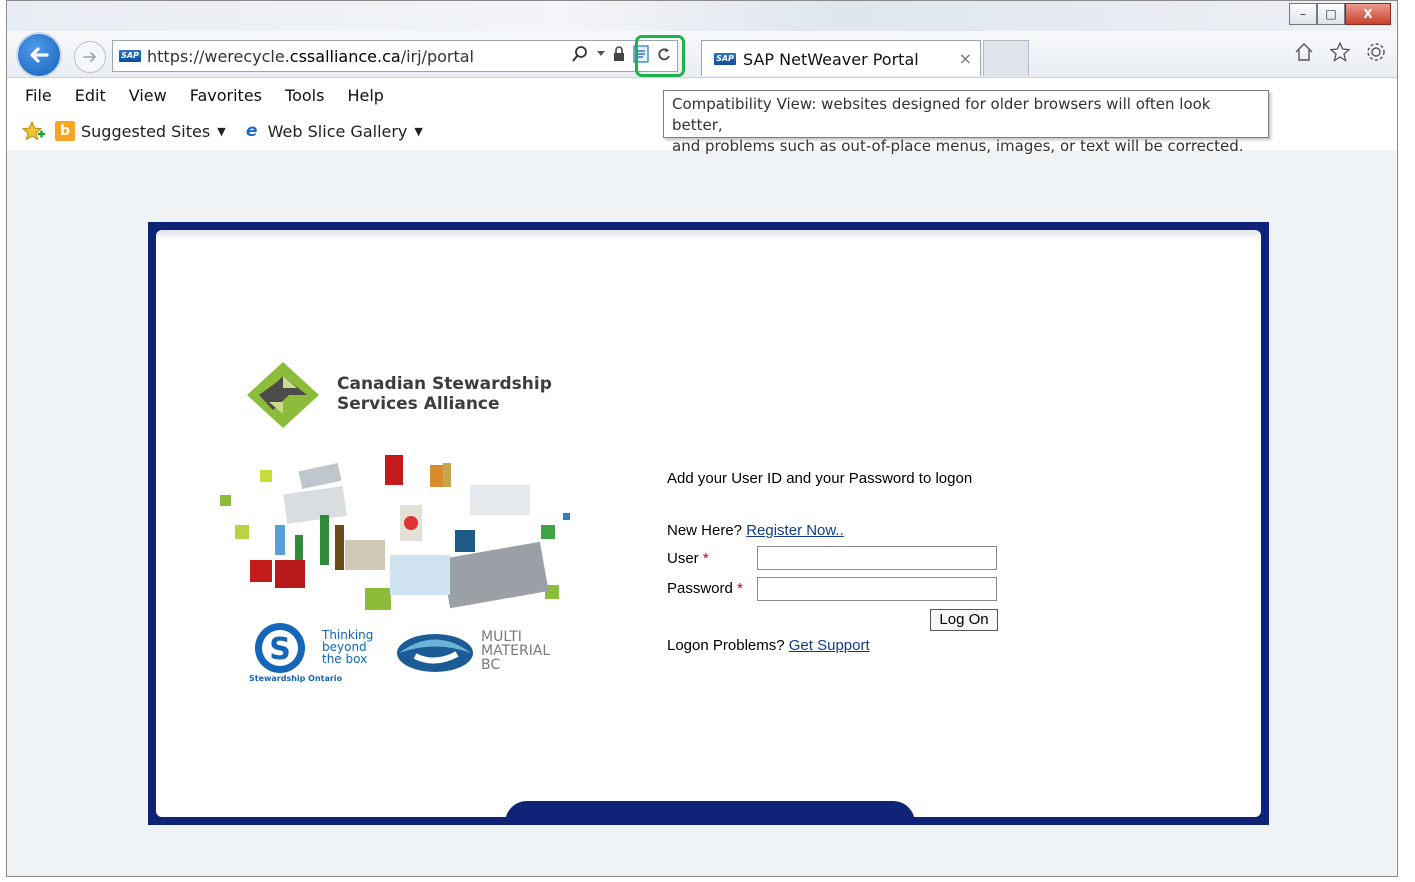 The width and height of the screenshot is (1415, 882). I want to click on user-label-row: User *, so click(688, 558).